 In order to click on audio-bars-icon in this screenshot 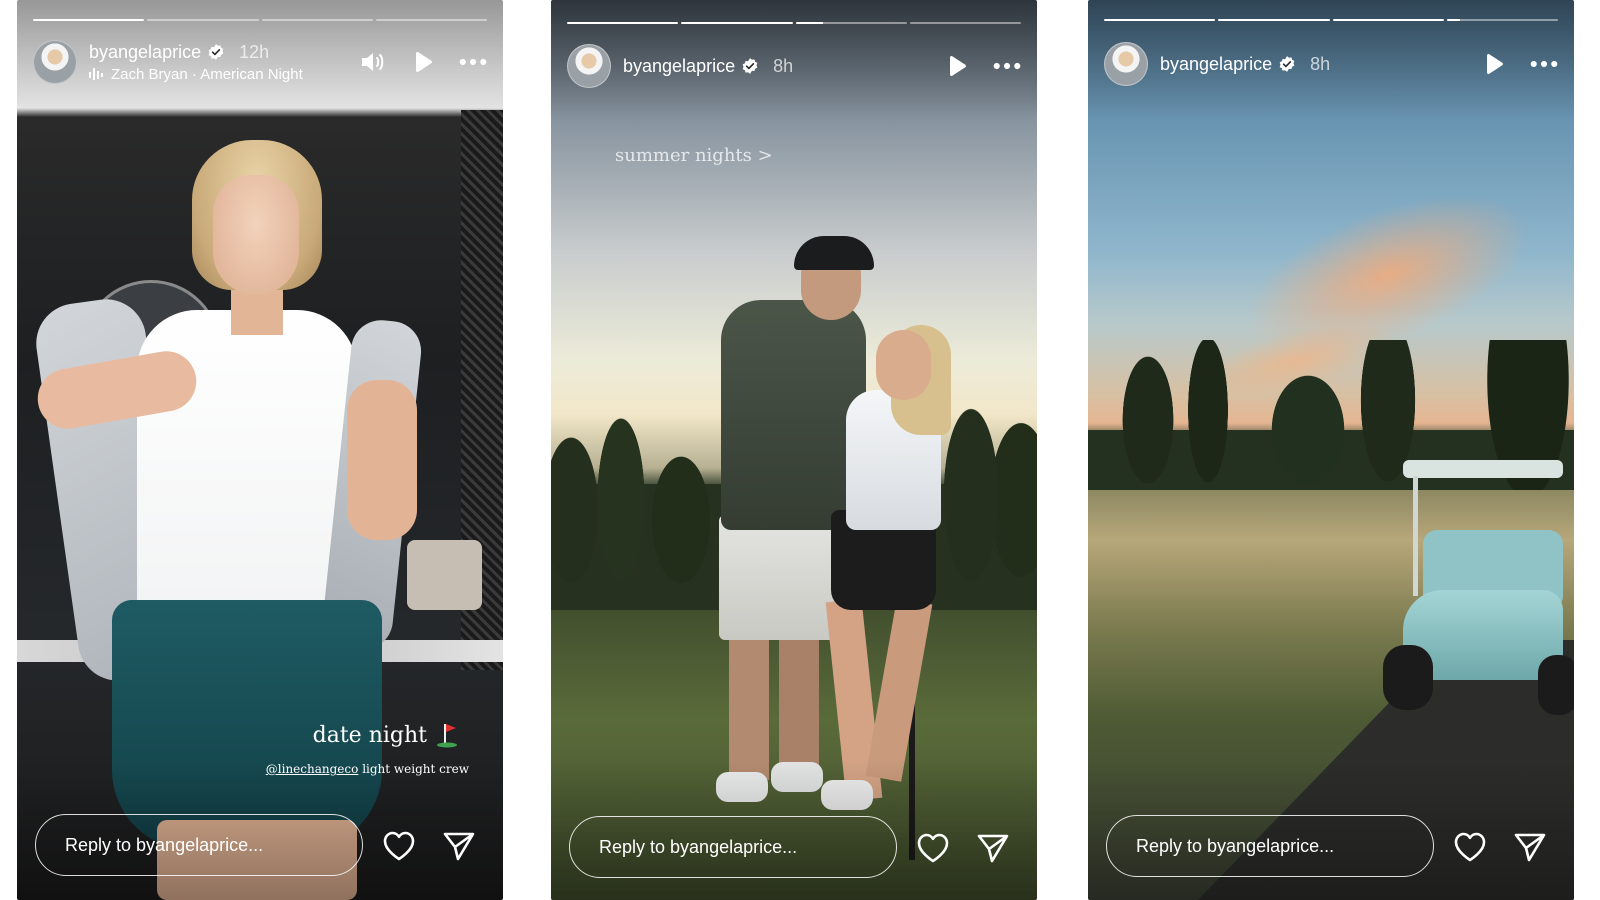, I will do `click(96, 74)`.